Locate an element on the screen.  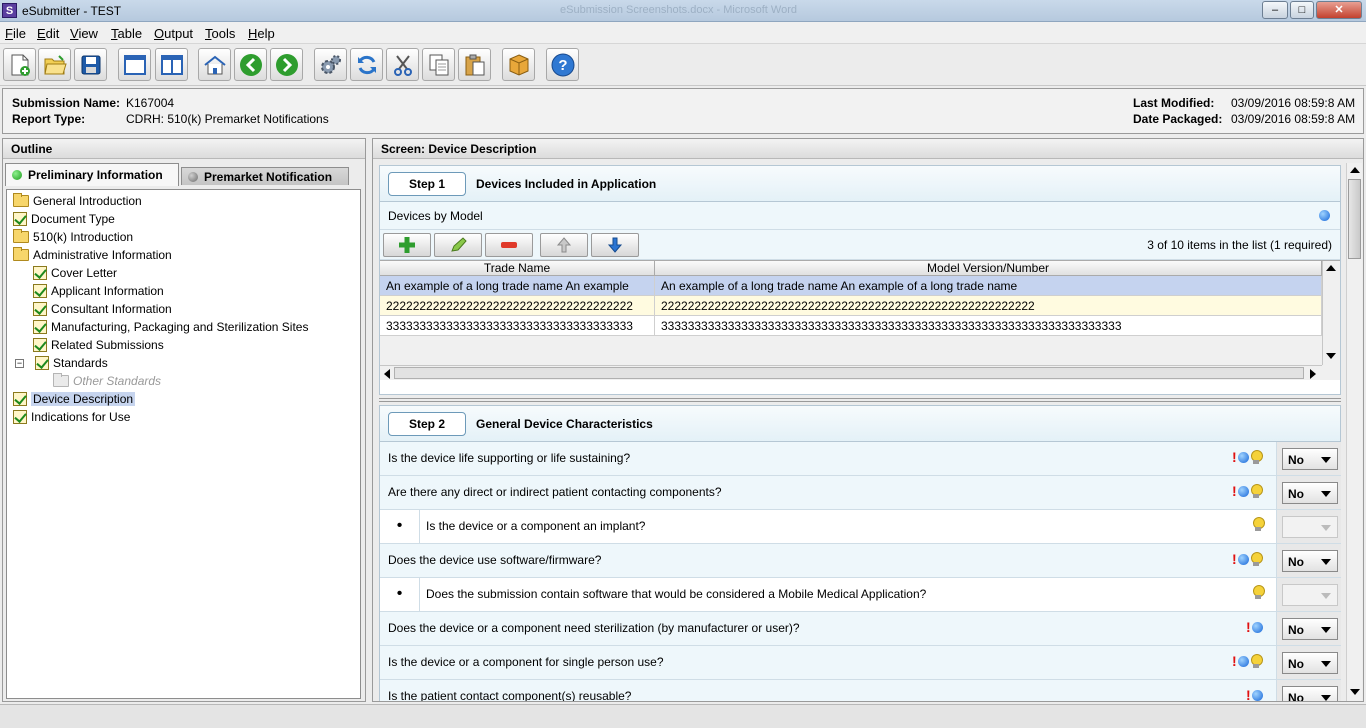
table-vertical-scrollbar is located at coordinates (1331, 313).